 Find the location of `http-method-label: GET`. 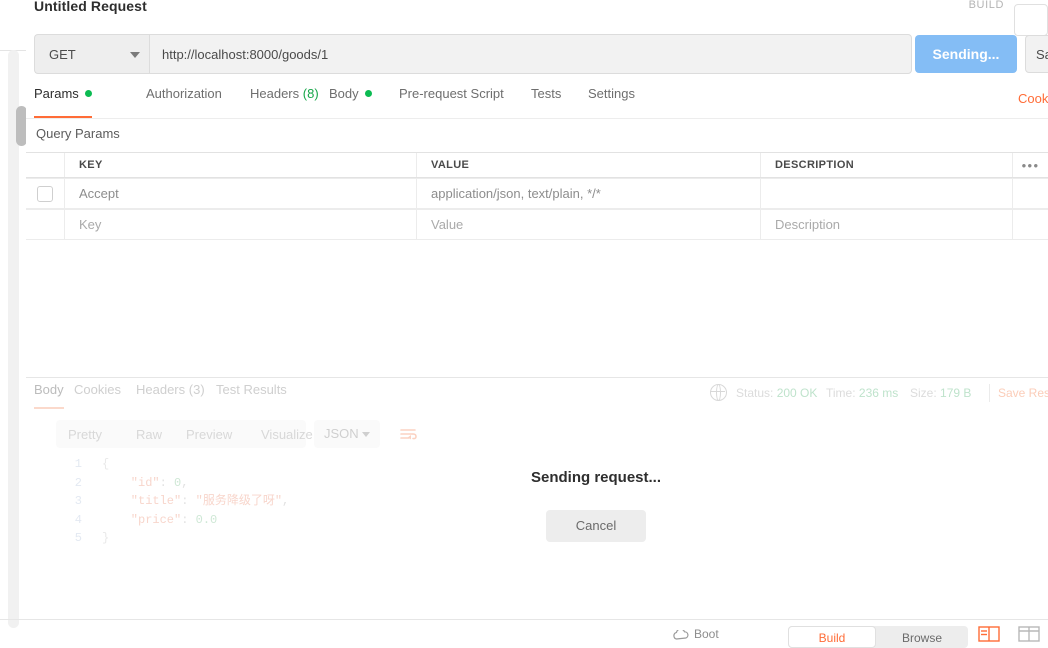

http-method-label: GET is located at coordinates (62, 54).